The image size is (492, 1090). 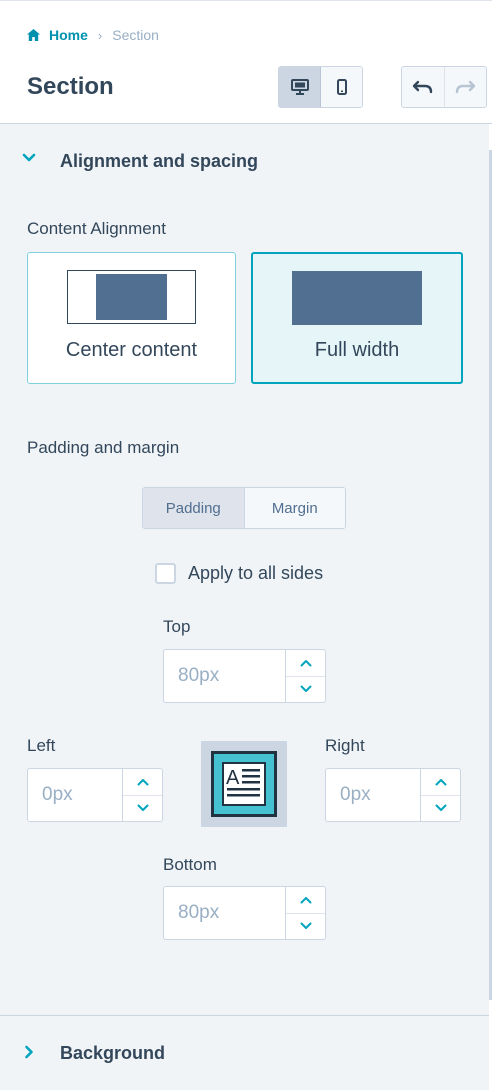 I want to click on right-padding-input, so click(x=373, y=795).